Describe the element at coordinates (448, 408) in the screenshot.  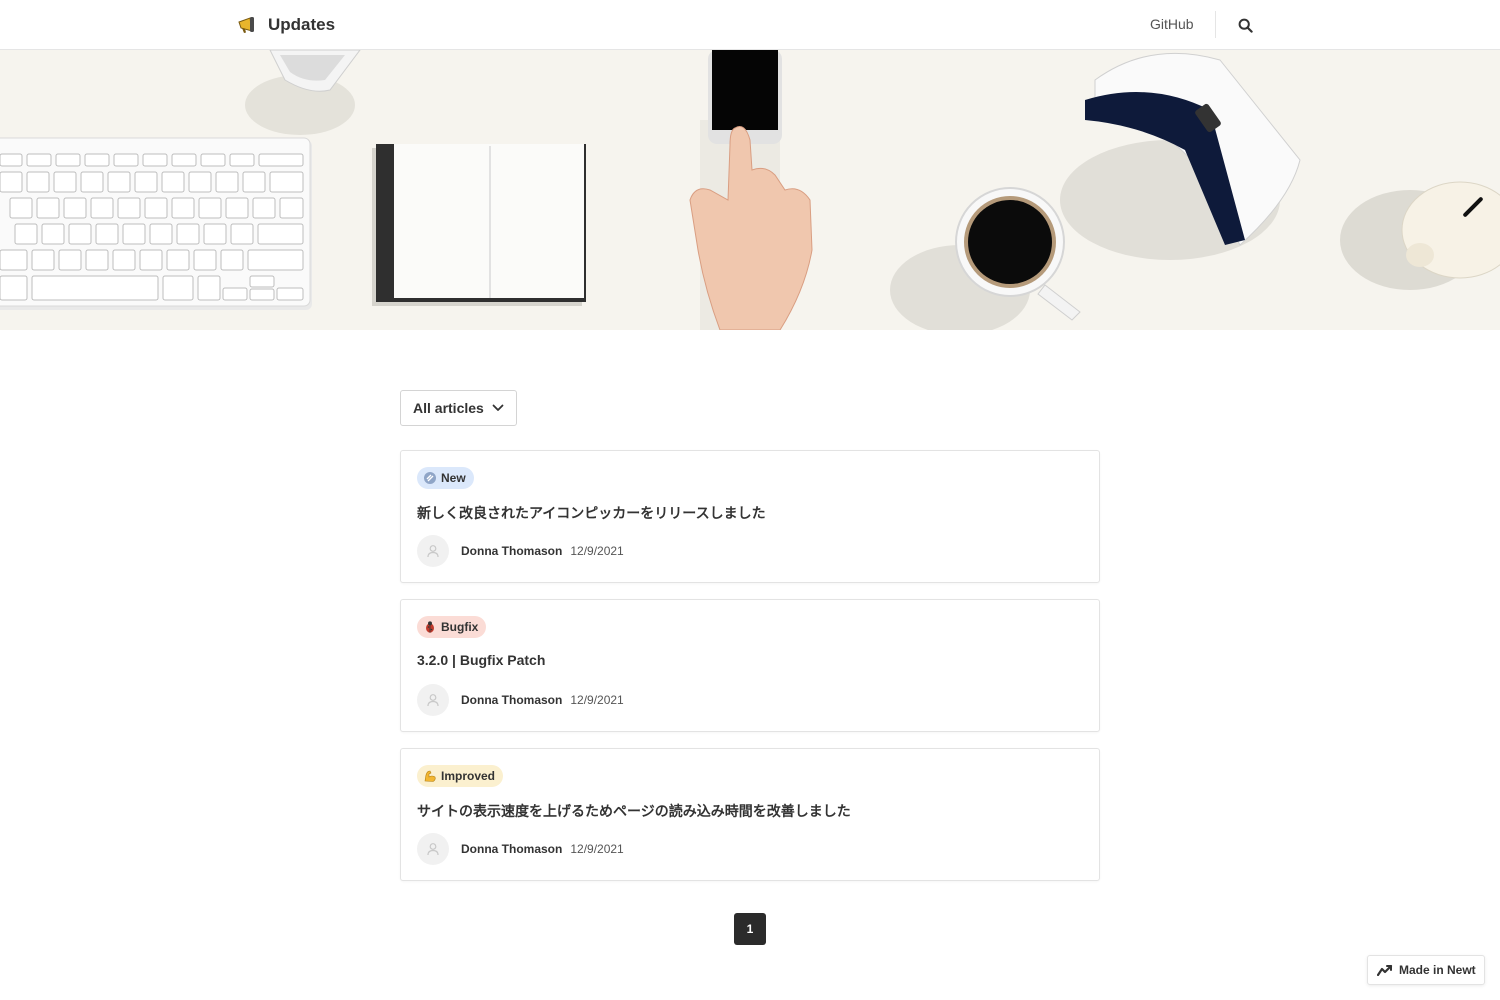
I see `filter-label: All articles` at that location.